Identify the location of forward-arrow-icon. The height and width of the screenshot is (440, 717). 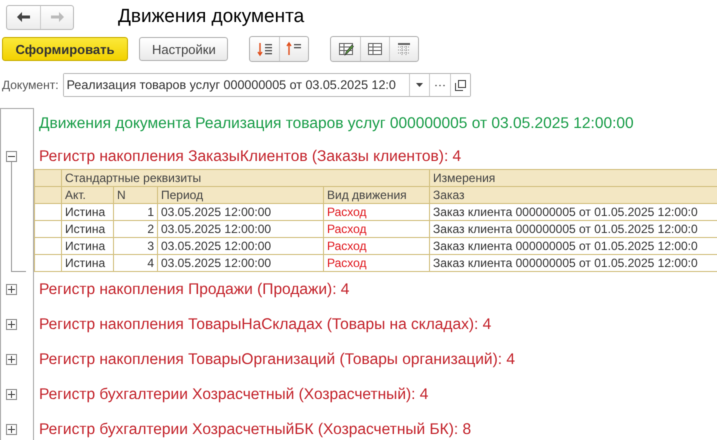
(57, 17).